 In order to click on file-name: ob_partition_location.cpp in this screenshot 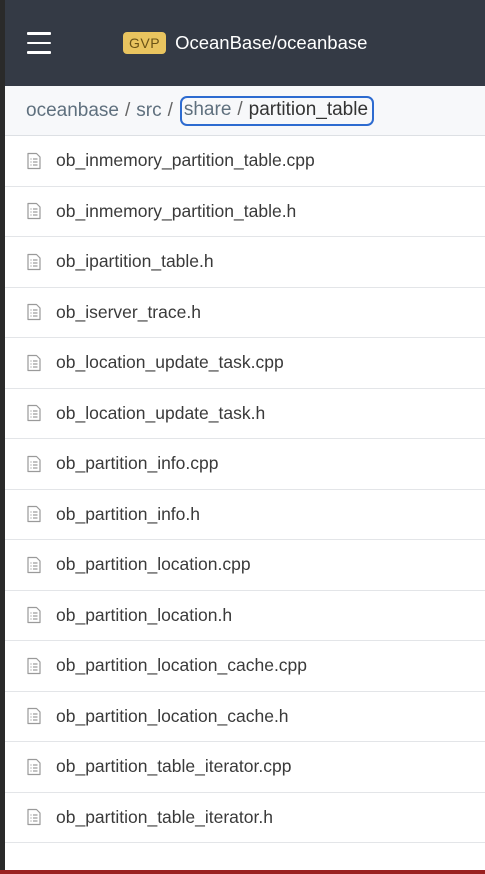, I will do `click(153, 564)`.